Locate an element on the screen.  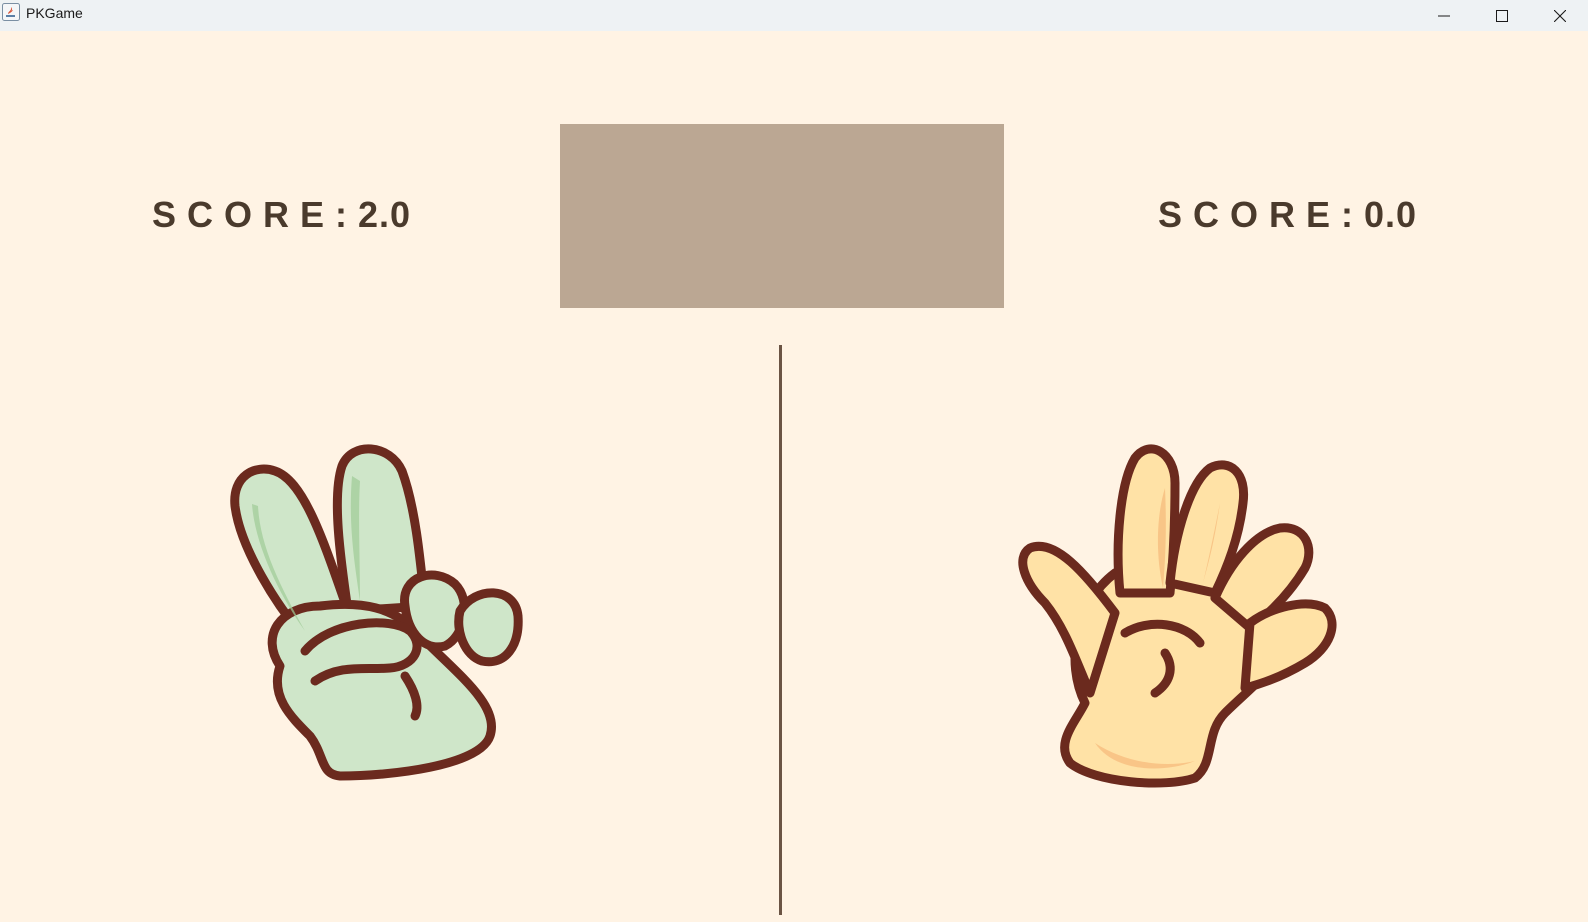
player-score: SCORE:2.0 is located at coordinates (281, 215).